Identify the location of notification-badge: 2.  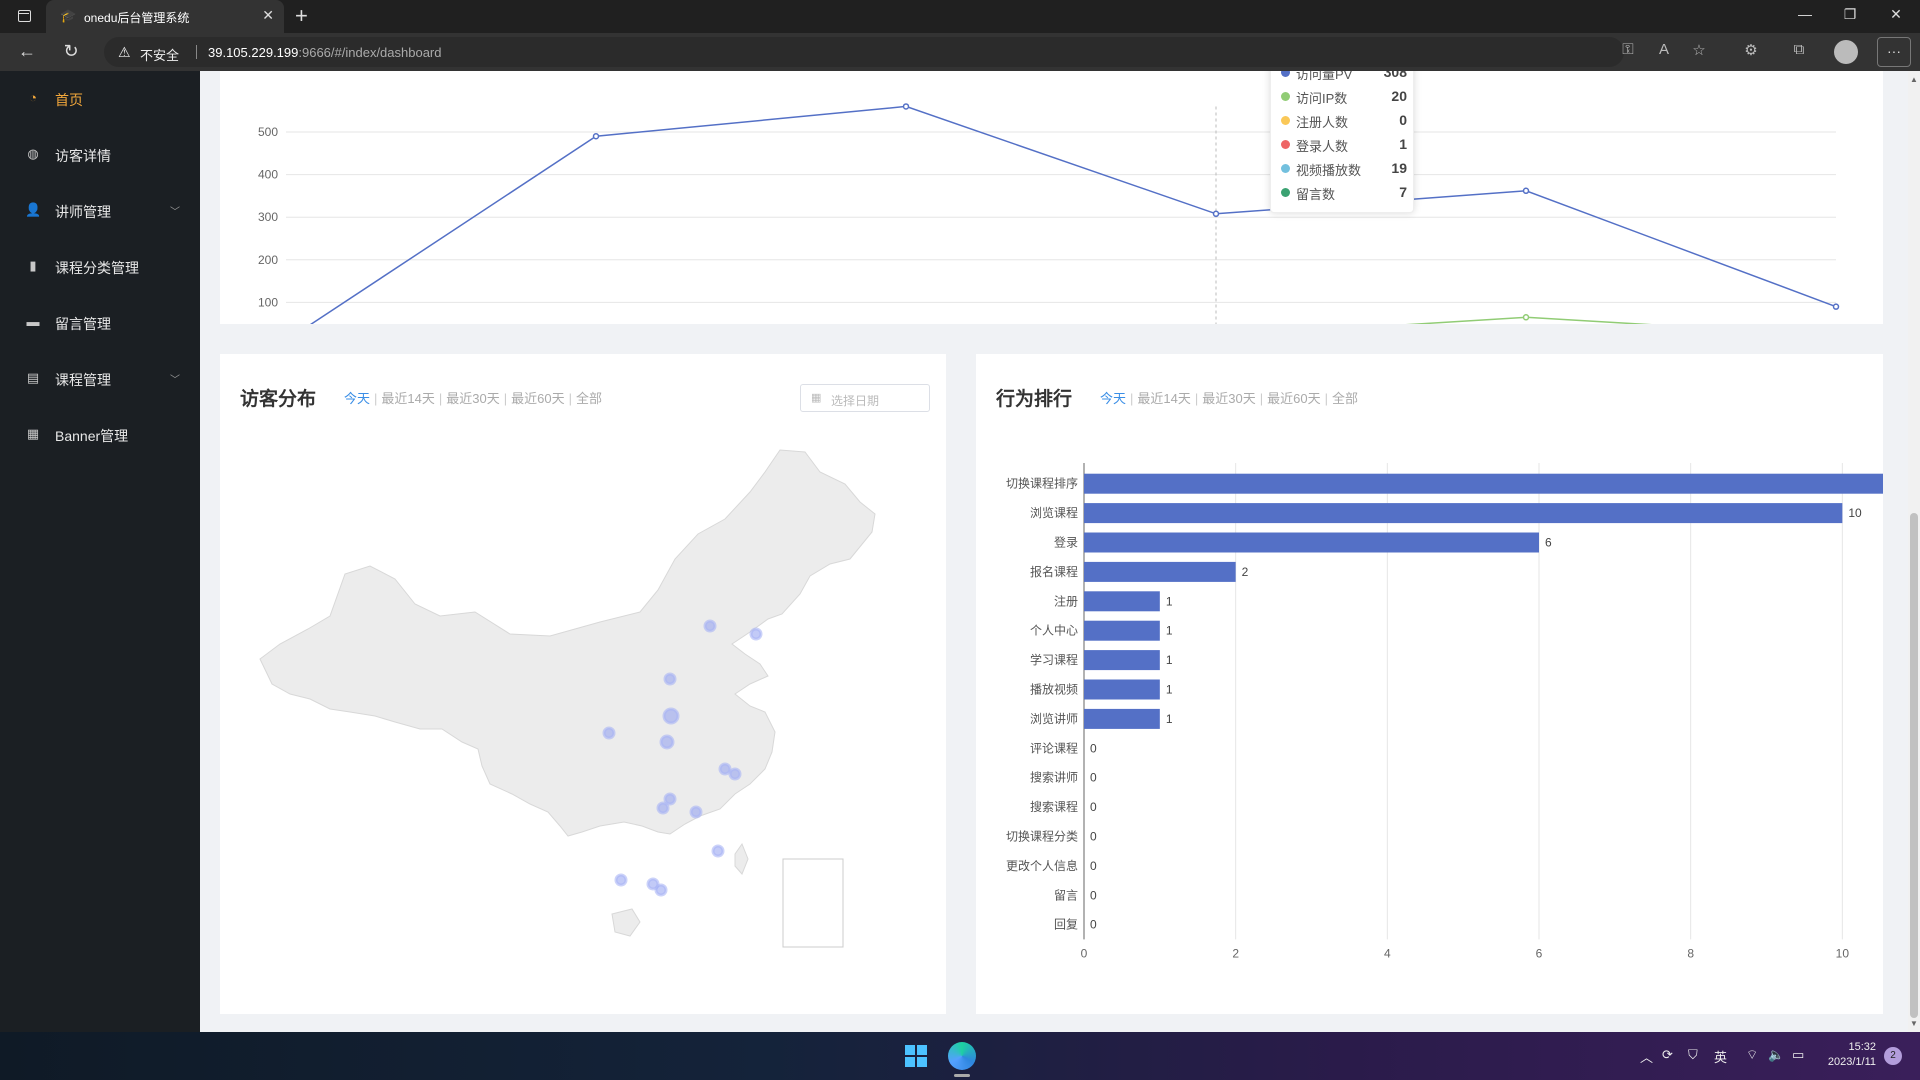
(1893, 1056).